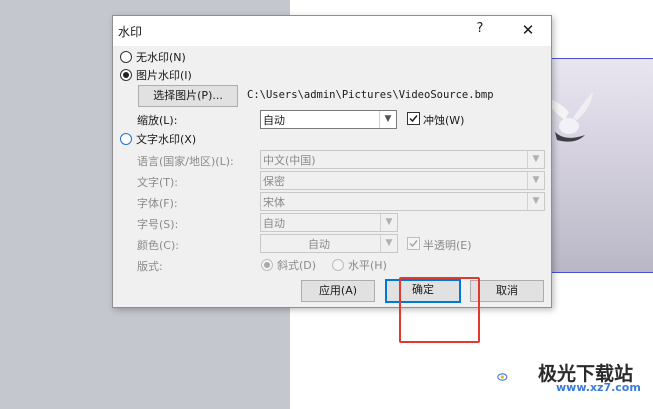 This screenshot has height=409, width=653. What do you see at coordinates (329, 222) in the screenshot?
I see `size-select: 自动 ▼` at bounding box center [329, 222].